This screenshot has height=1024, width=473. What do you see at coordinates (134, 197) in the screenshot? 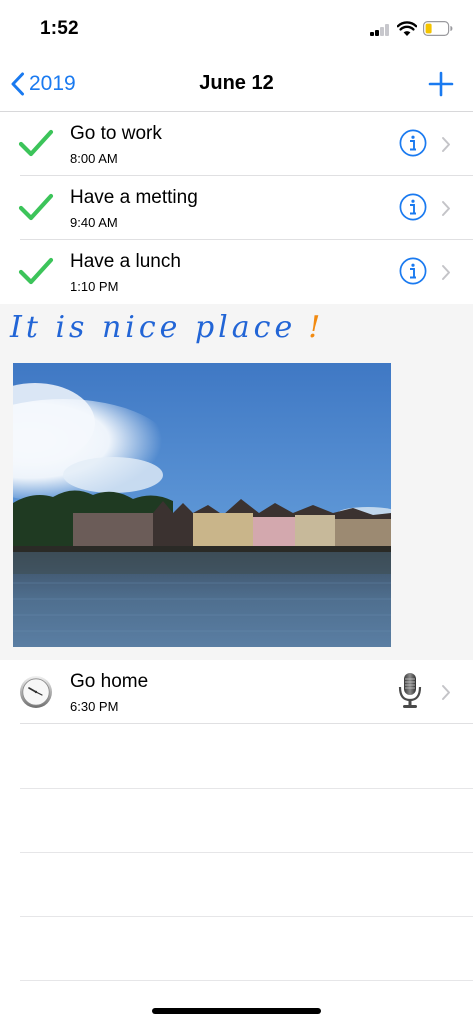
I see `task-title: Have a metting` at bounding box center [134, 197].